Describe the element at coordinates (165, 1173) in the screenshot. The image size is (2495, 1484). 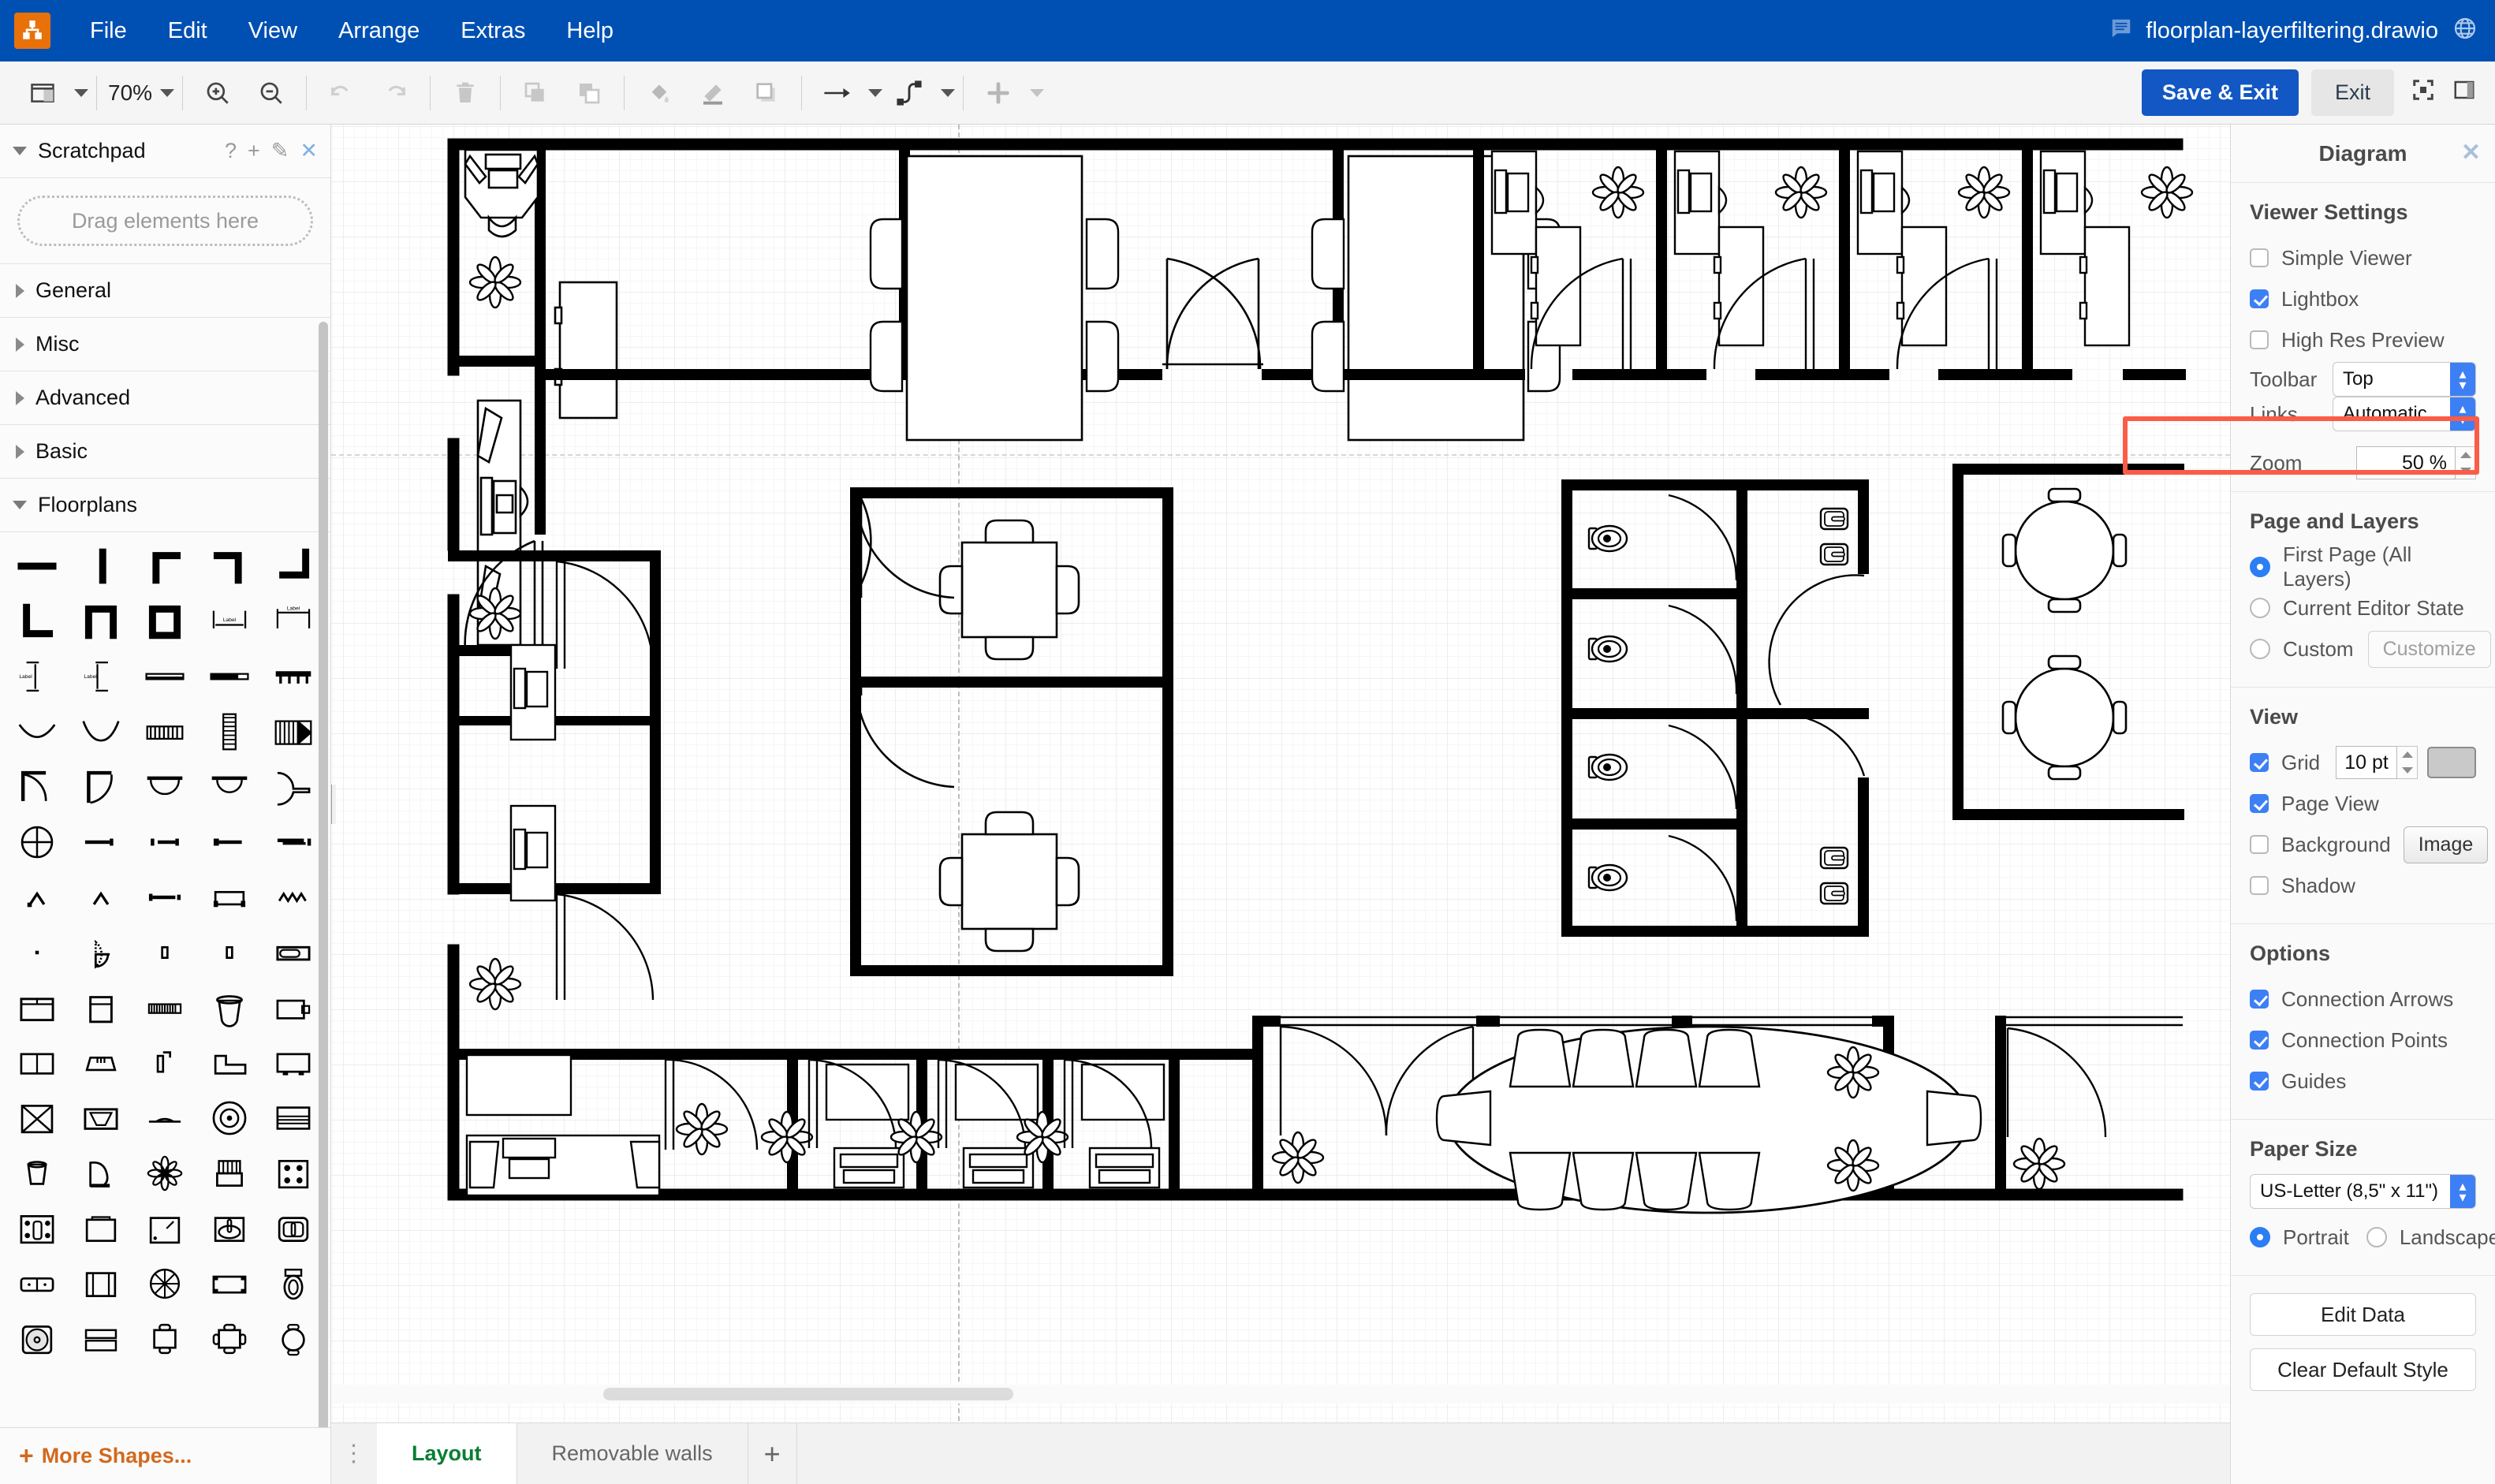
I see `shape-washer` at that location.